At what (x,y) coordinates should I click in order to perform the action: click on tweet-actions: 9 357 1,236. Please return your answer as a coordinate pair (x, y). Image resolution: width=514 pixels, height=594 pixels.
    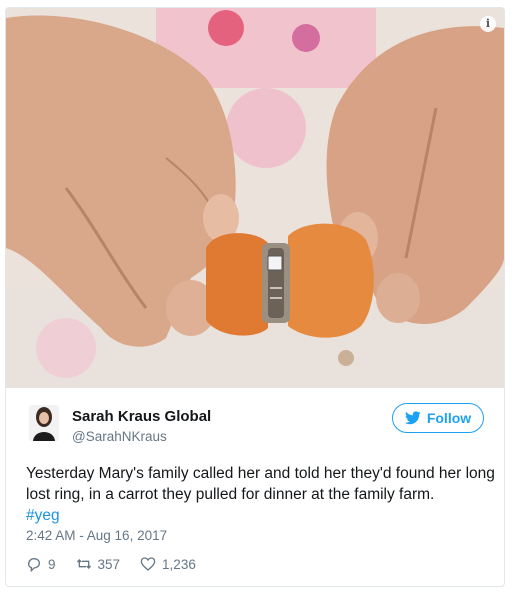
    Looking at the image, I should click on (121, 564).